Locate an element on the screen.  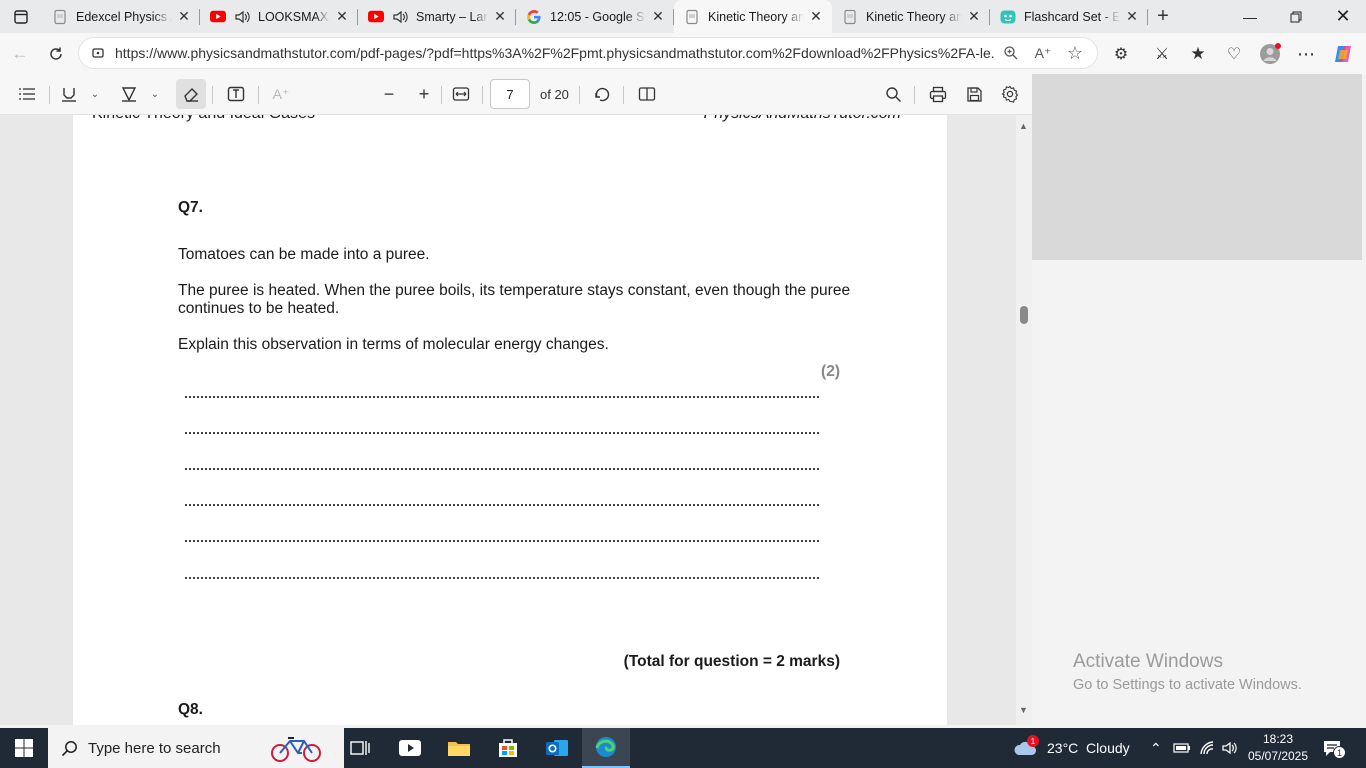
tab-title: 12:05 - Google Search is located at coordinates (598, 17).